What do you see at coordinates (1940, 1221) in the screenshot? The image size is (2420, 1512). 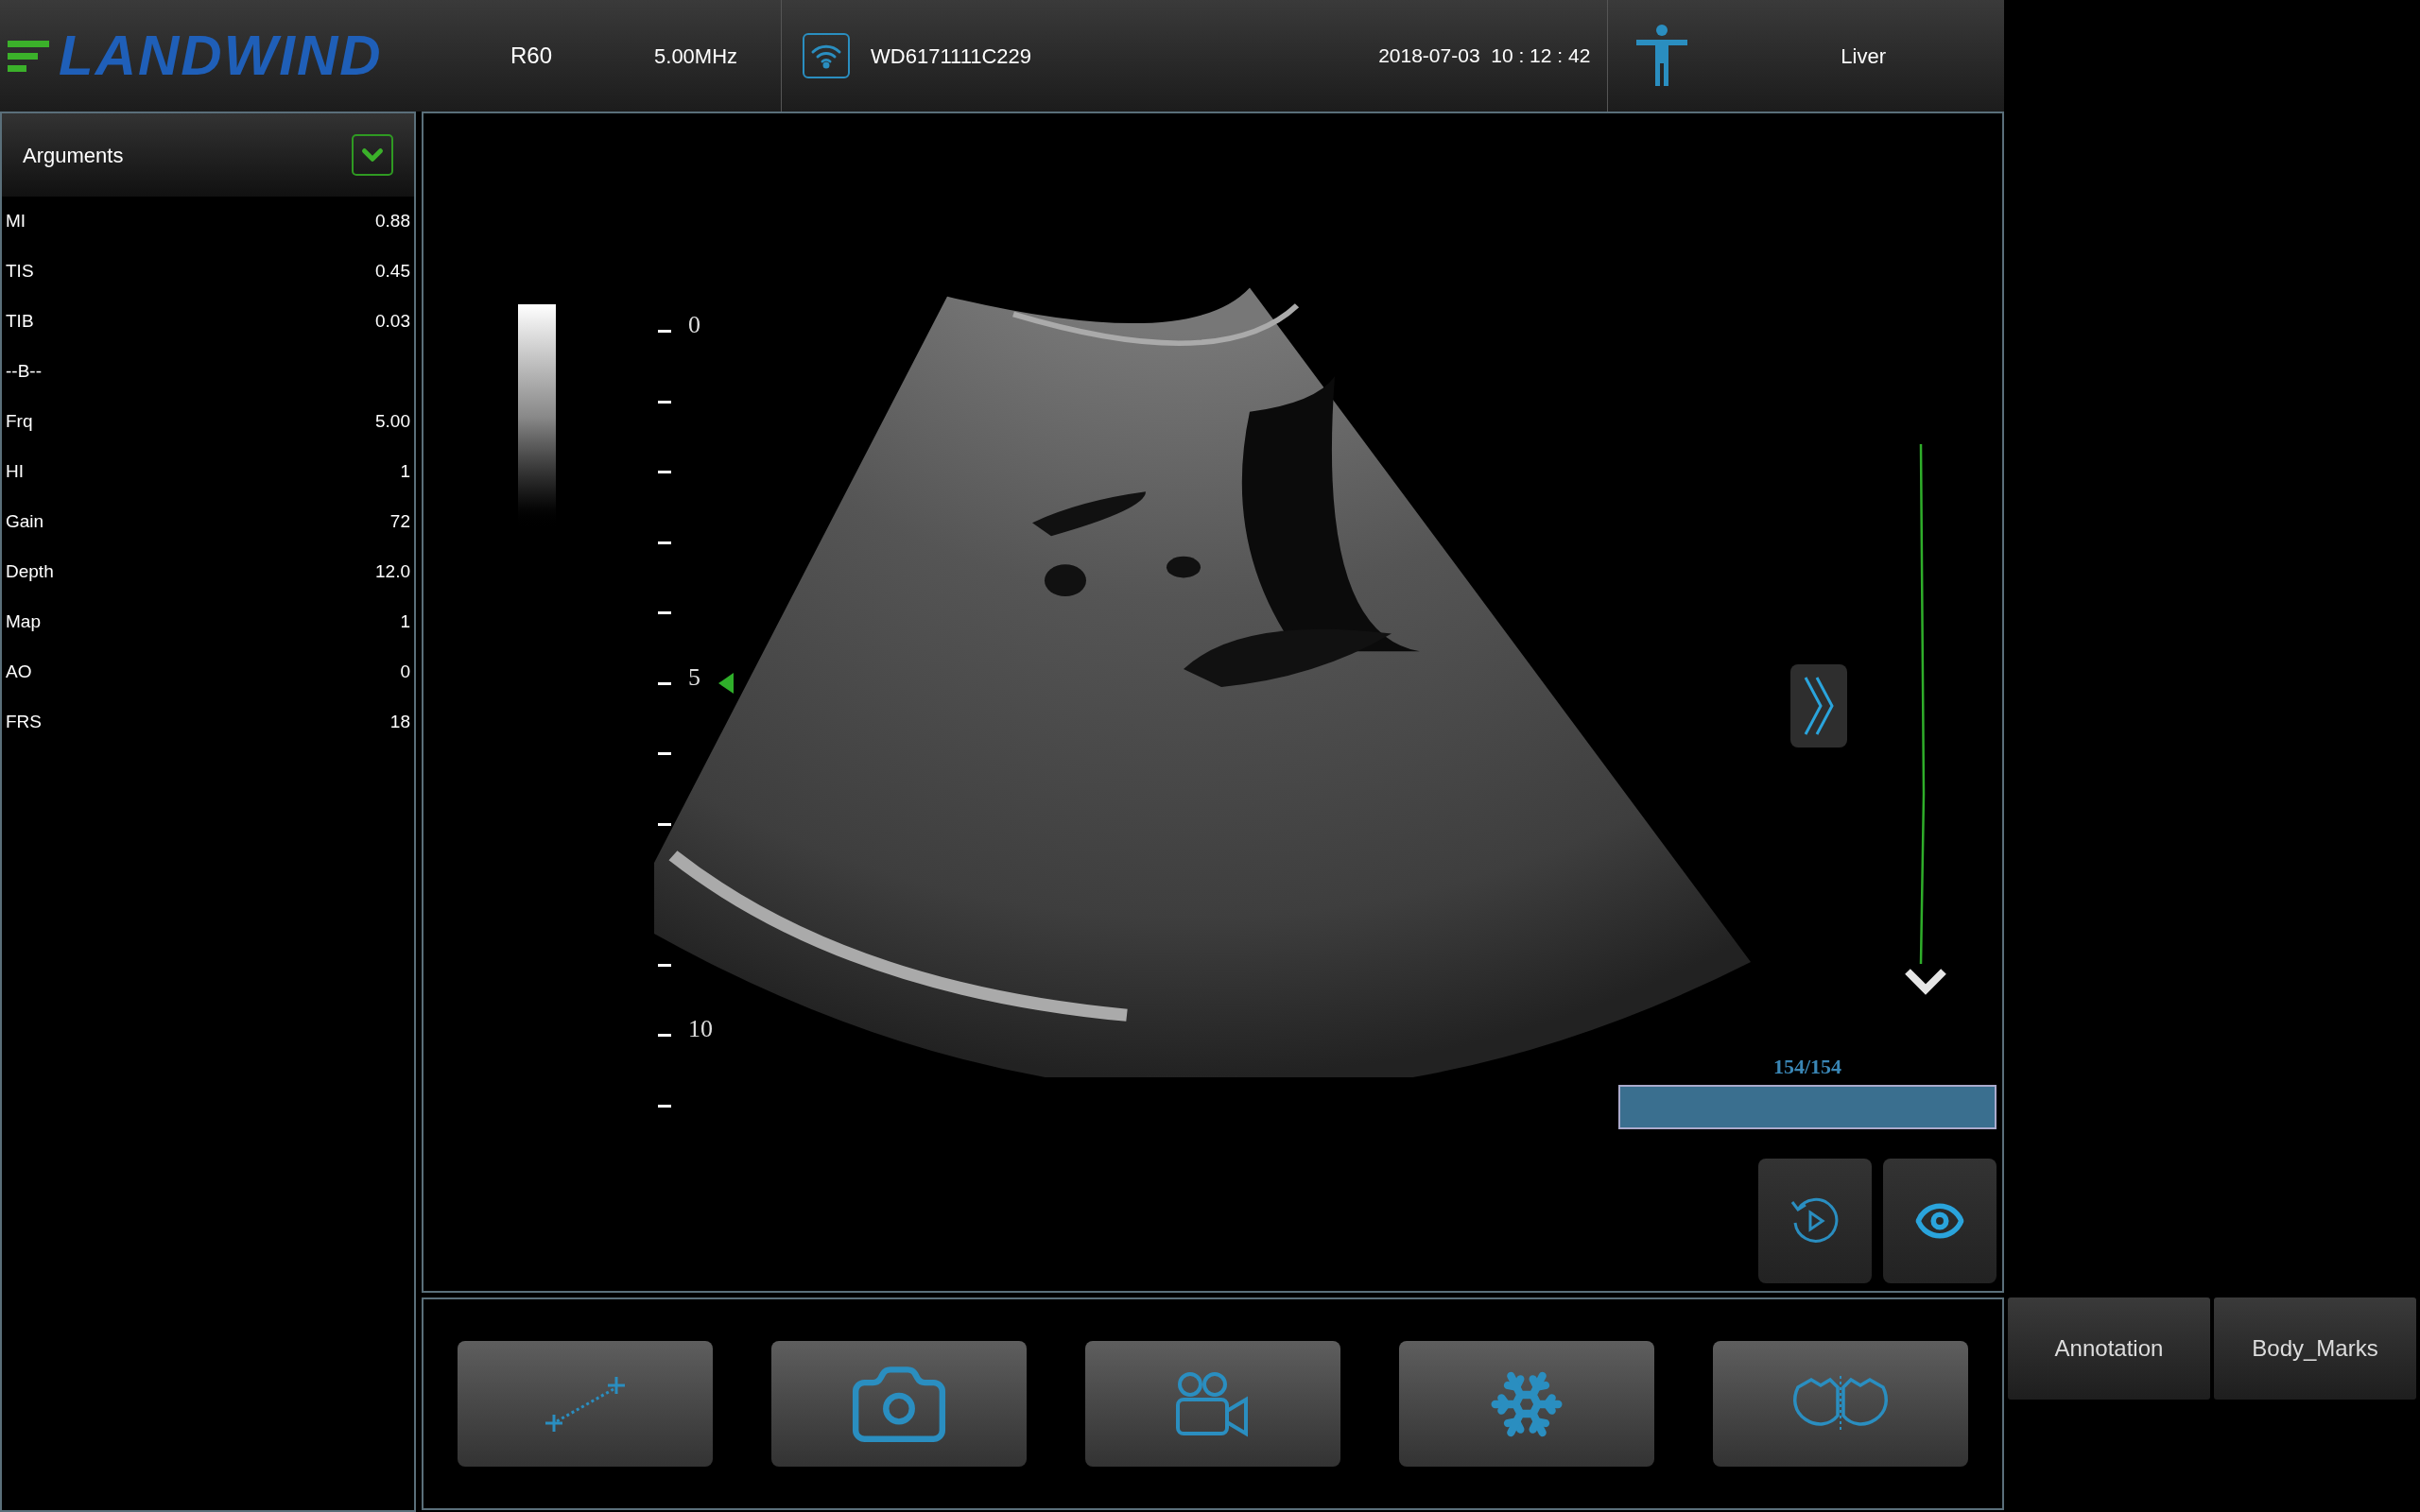 I see `view-button` at bounding box center [1940, 1221].